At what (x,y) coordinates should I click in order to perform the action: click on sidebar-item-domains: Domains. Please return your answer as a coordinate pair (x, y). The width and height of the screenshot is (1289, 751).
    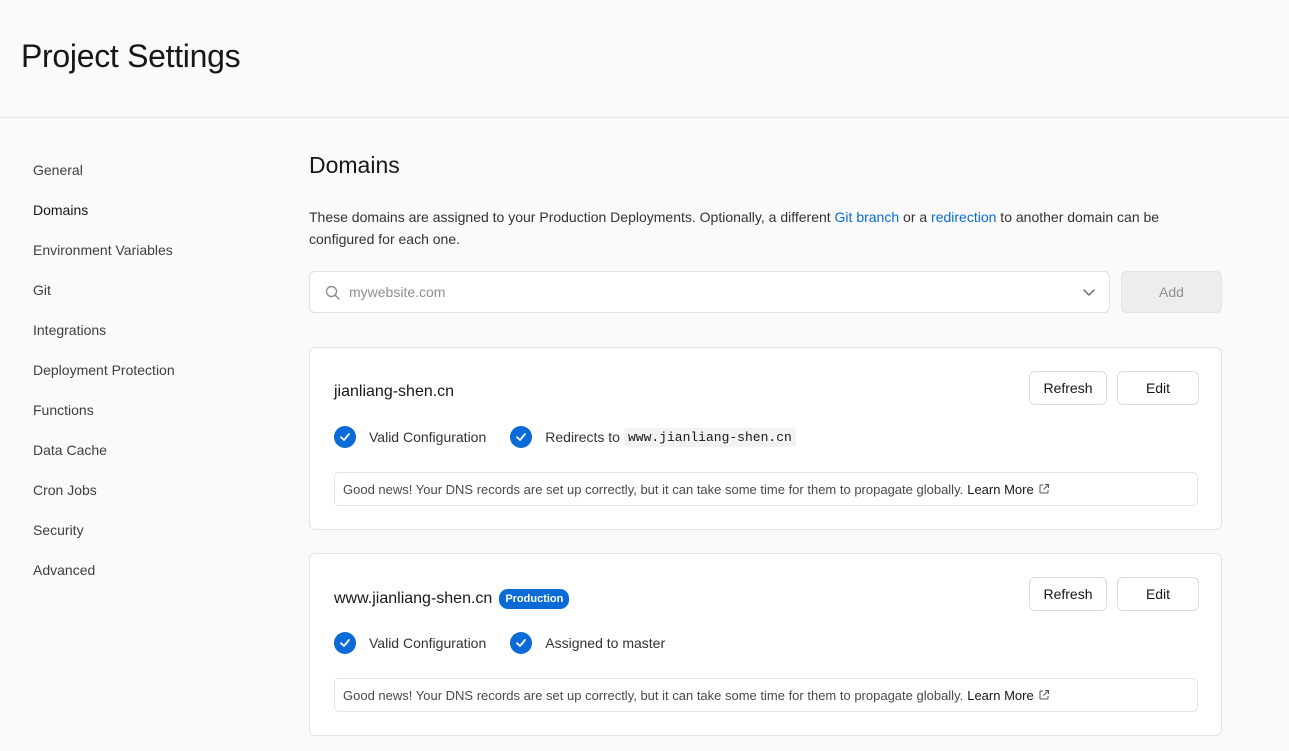
    Looking at the image, I should click on (60, 210).